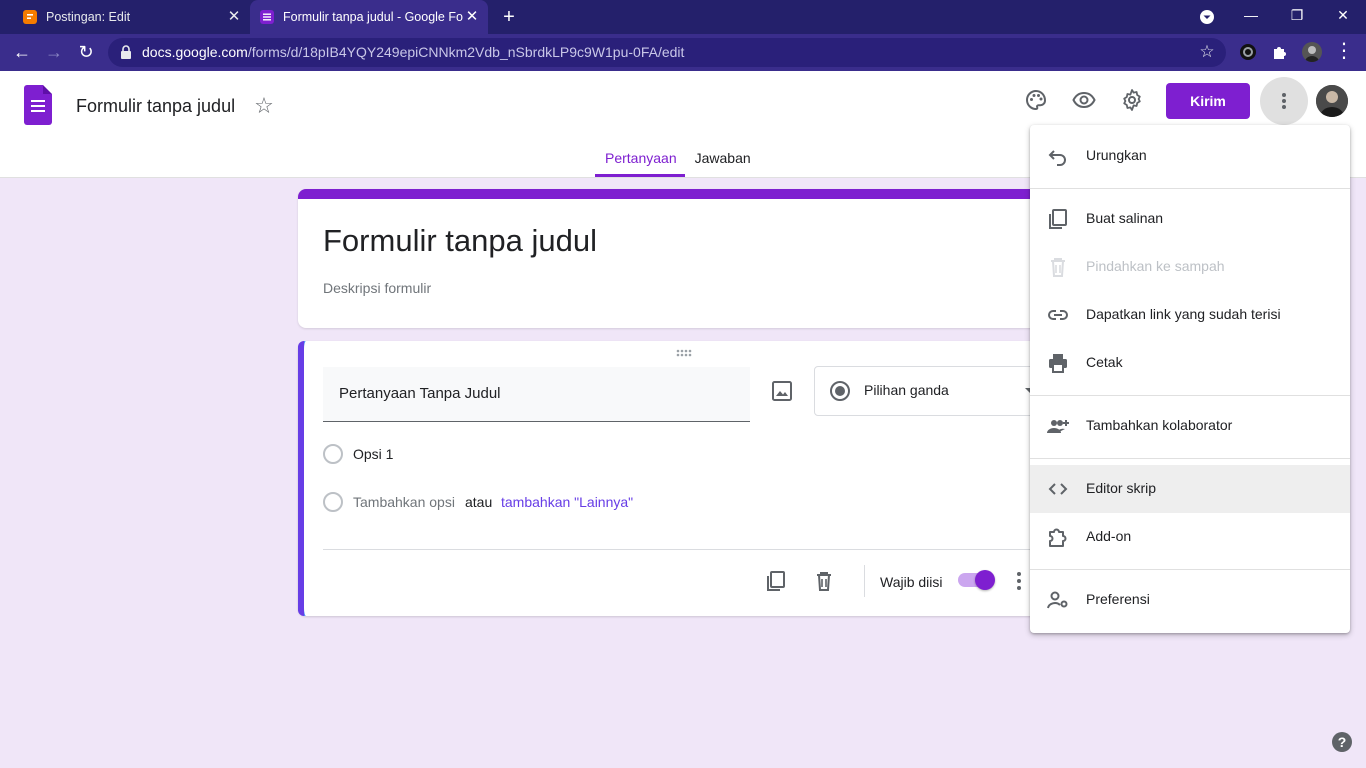 The height and width of the screenshot is (768, 1366). Describe the element at coordinates (1125, 218) in the screenshot. I see `menu-item-label: Buat salinan` at that location.